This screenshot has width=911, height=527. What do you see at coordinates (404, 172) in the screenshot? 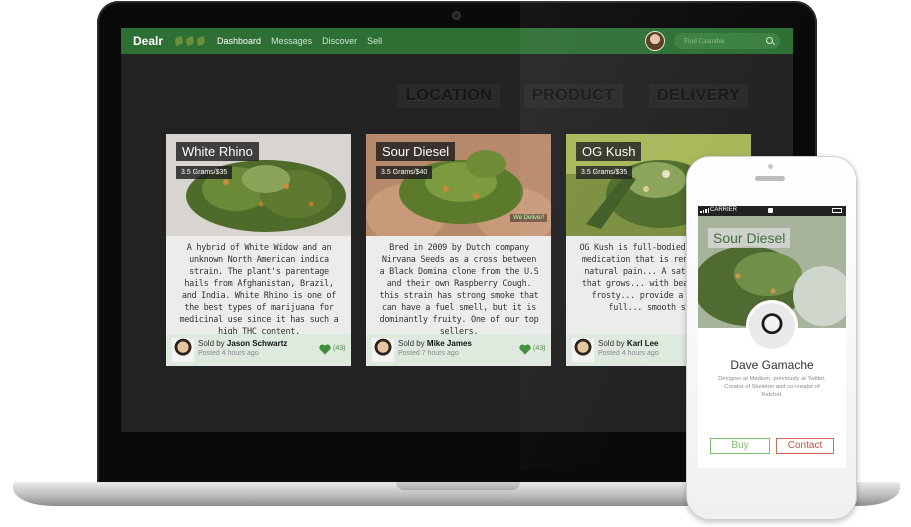
I see `card-price: 3.5 Grams/$40` at bounding box center [404, 172].